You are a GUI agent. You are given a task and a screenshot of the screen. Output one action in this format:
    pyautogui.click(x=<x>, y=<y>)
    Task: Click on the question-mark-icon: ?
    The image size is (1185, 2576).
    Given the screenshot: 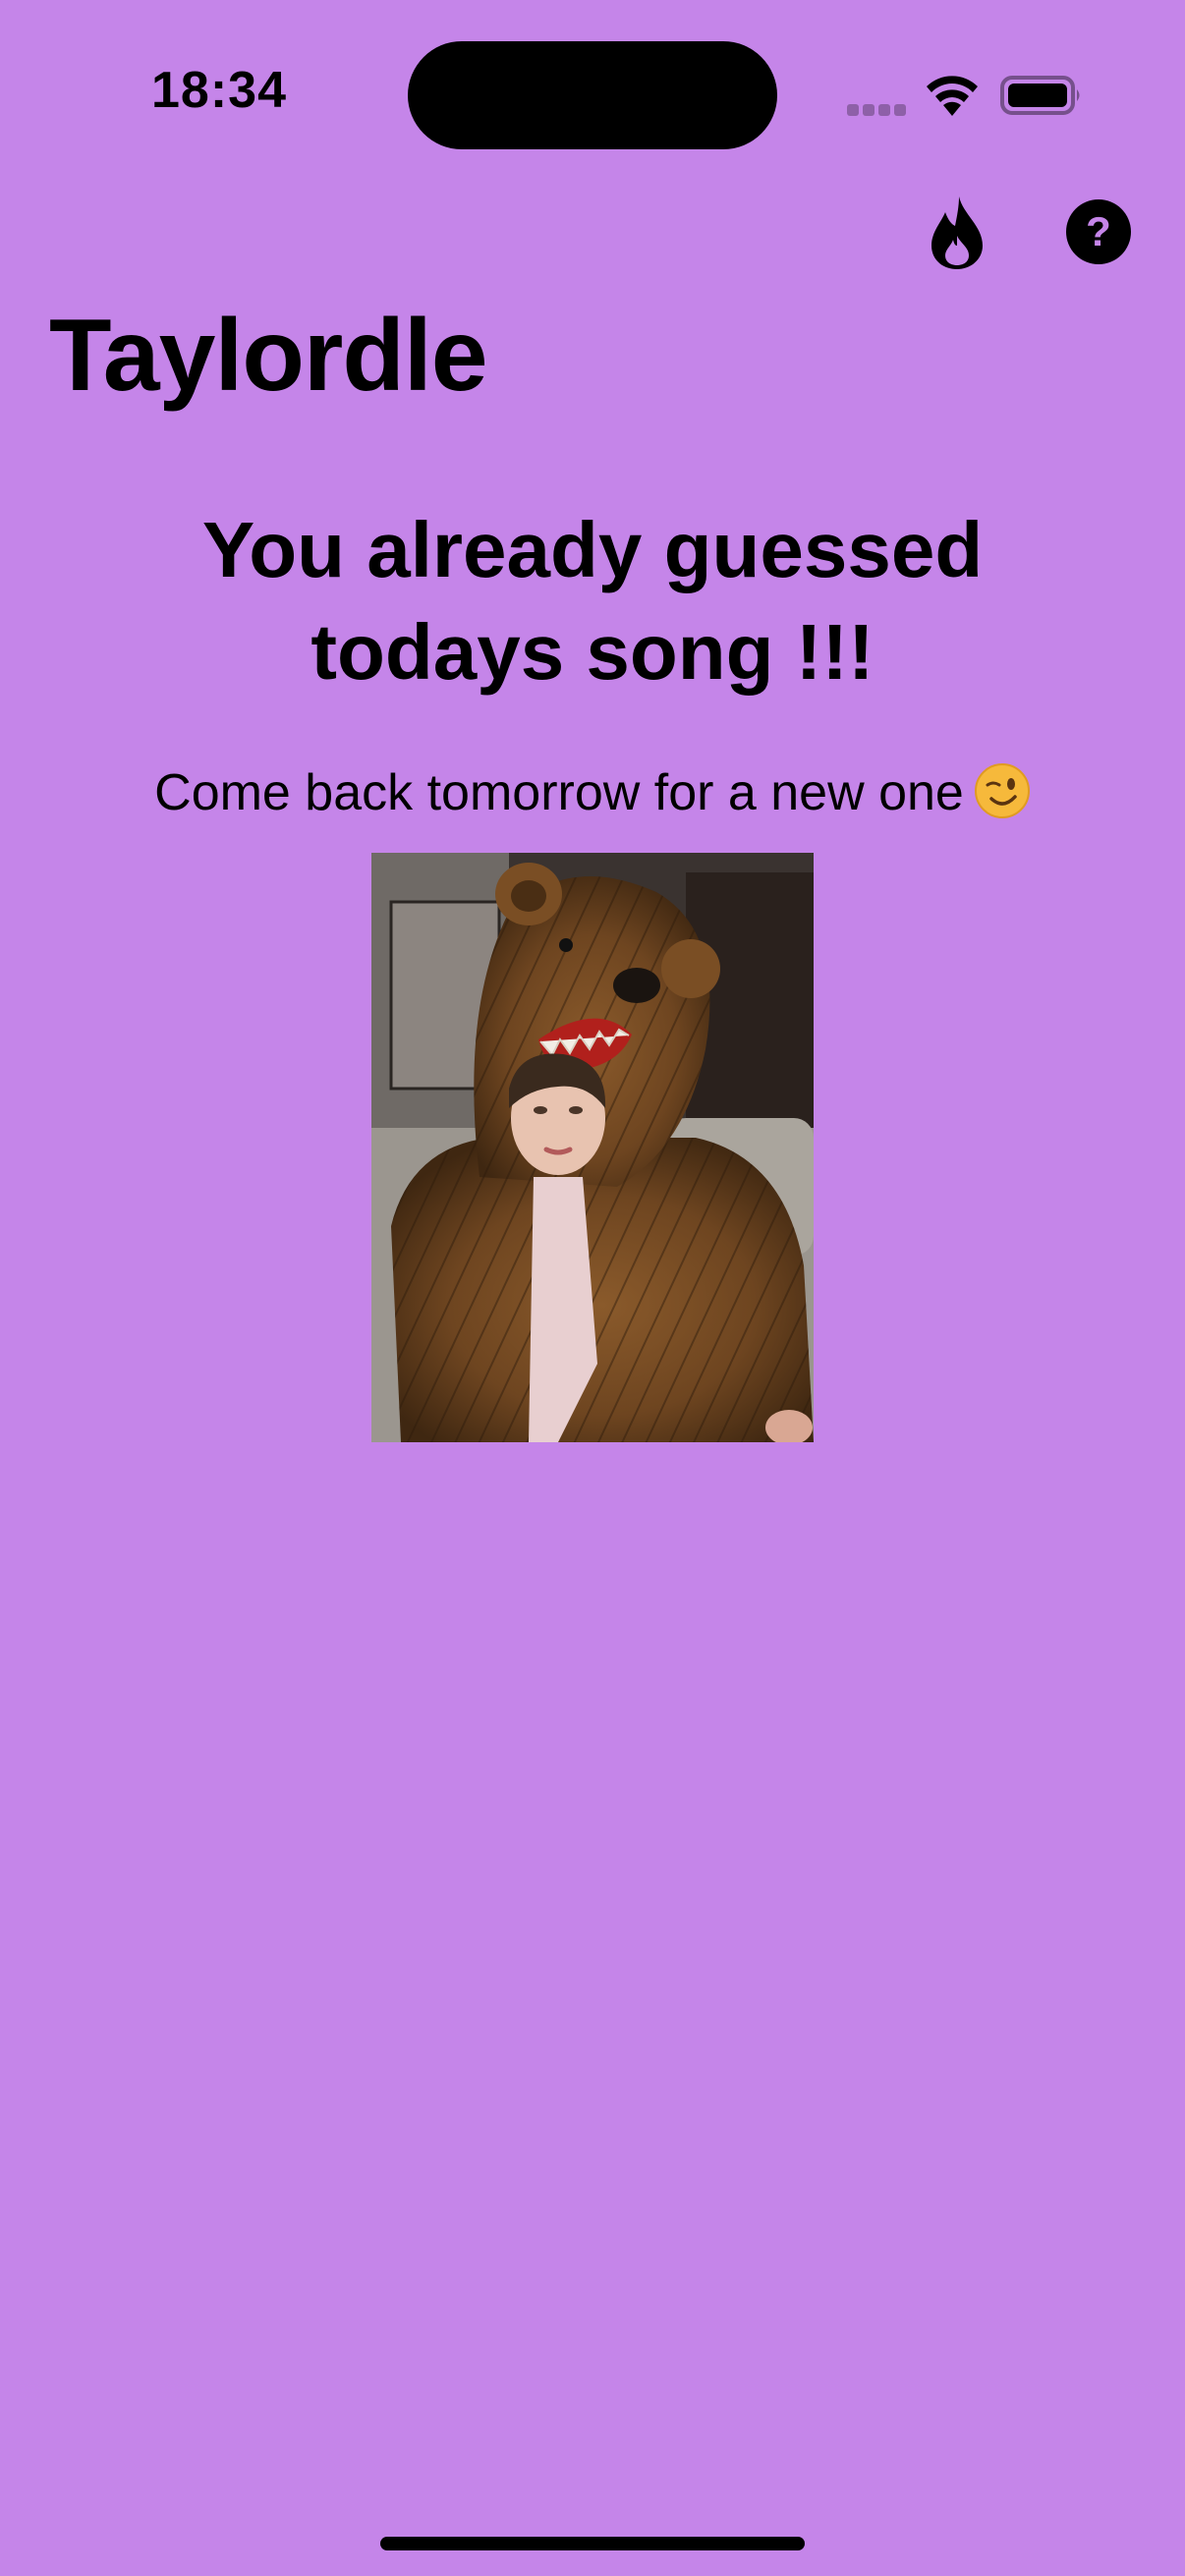 What is the action you would take?
    pyautogui.click(x=1099, y=231)
    